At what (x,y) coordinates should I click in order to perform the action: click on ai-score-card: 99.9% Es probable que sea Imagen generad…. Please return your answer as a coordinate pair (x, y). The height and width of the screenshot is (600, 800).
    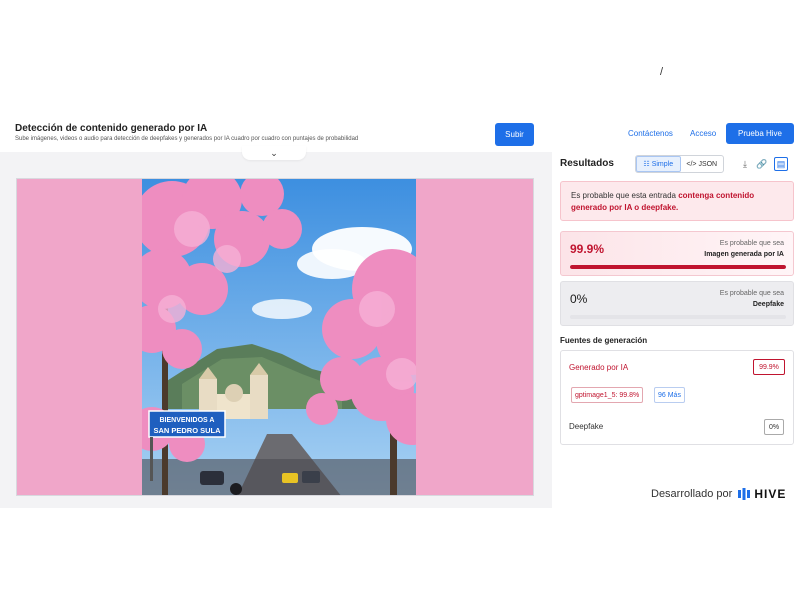
    Looking at the image, I should click on (677, 253).